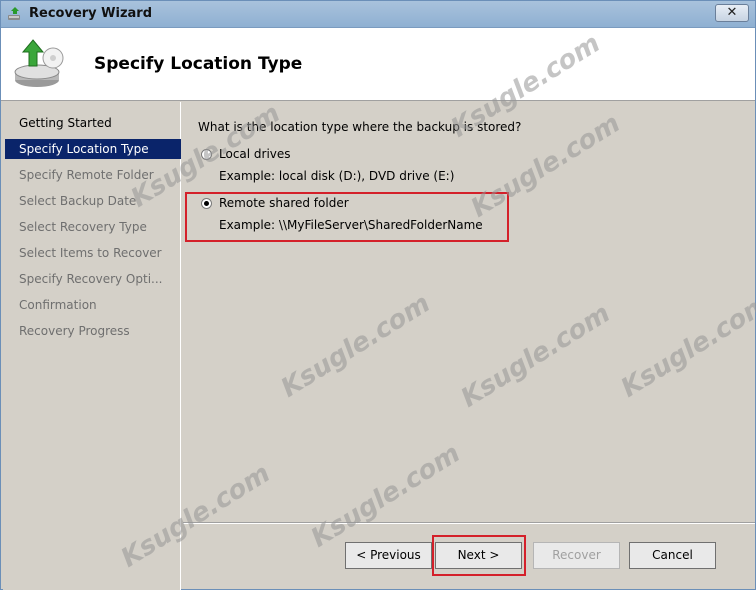 The image size is (756, 590). I want to click on remote-option-highlight-box, so click(347, 217).